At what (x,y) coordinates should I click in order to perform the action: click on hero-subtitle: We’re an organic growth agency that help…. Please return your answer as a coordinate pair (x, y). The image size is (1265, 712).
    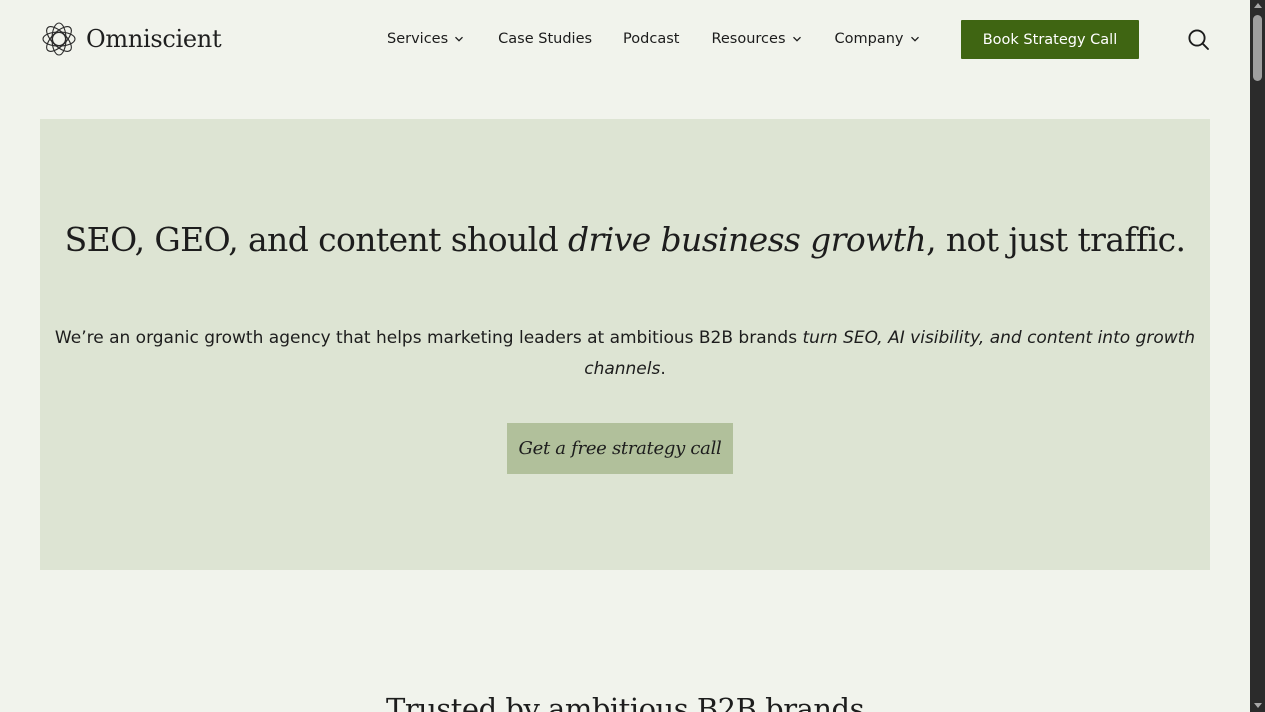
    Looking at the image, I should click on (625, 354).